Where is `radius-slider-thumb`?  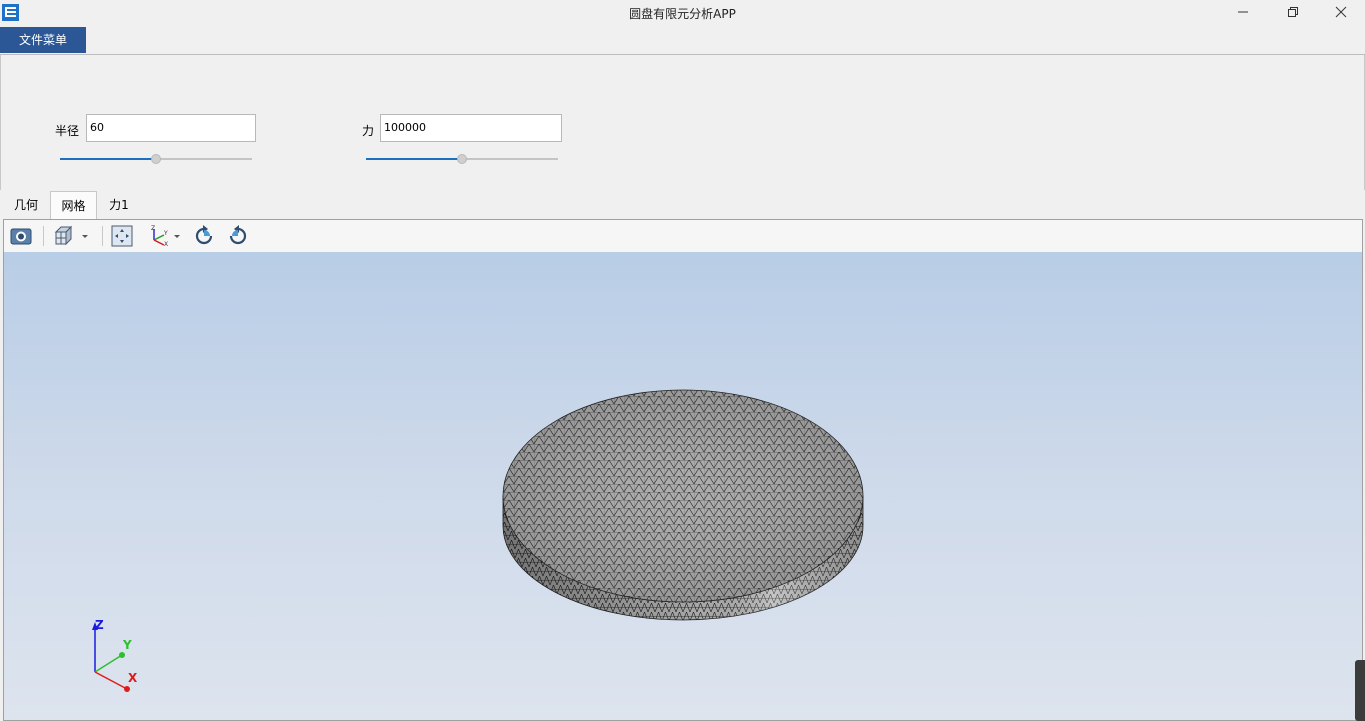
radius-slider-thumb is located at coordinates (156, 159).